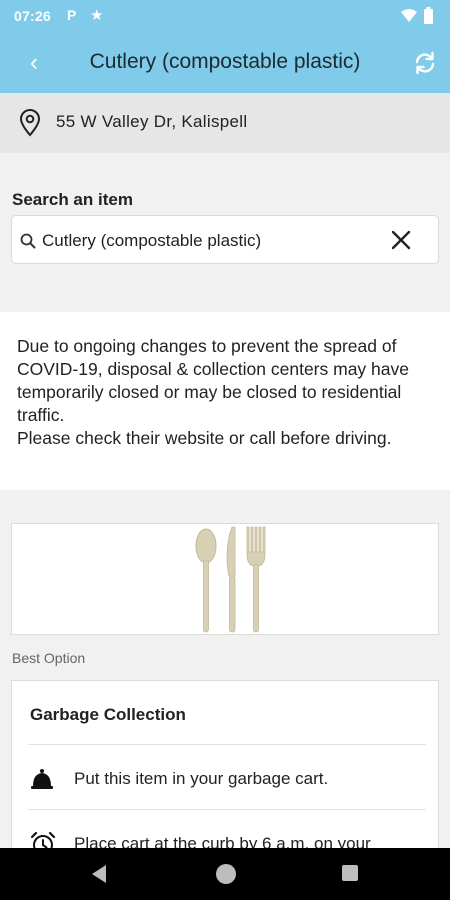 The height and width of the screenshot is (900, 450). Describe the element at coordinates (212, 241) in the screenshot. I see `search-input` at that location.